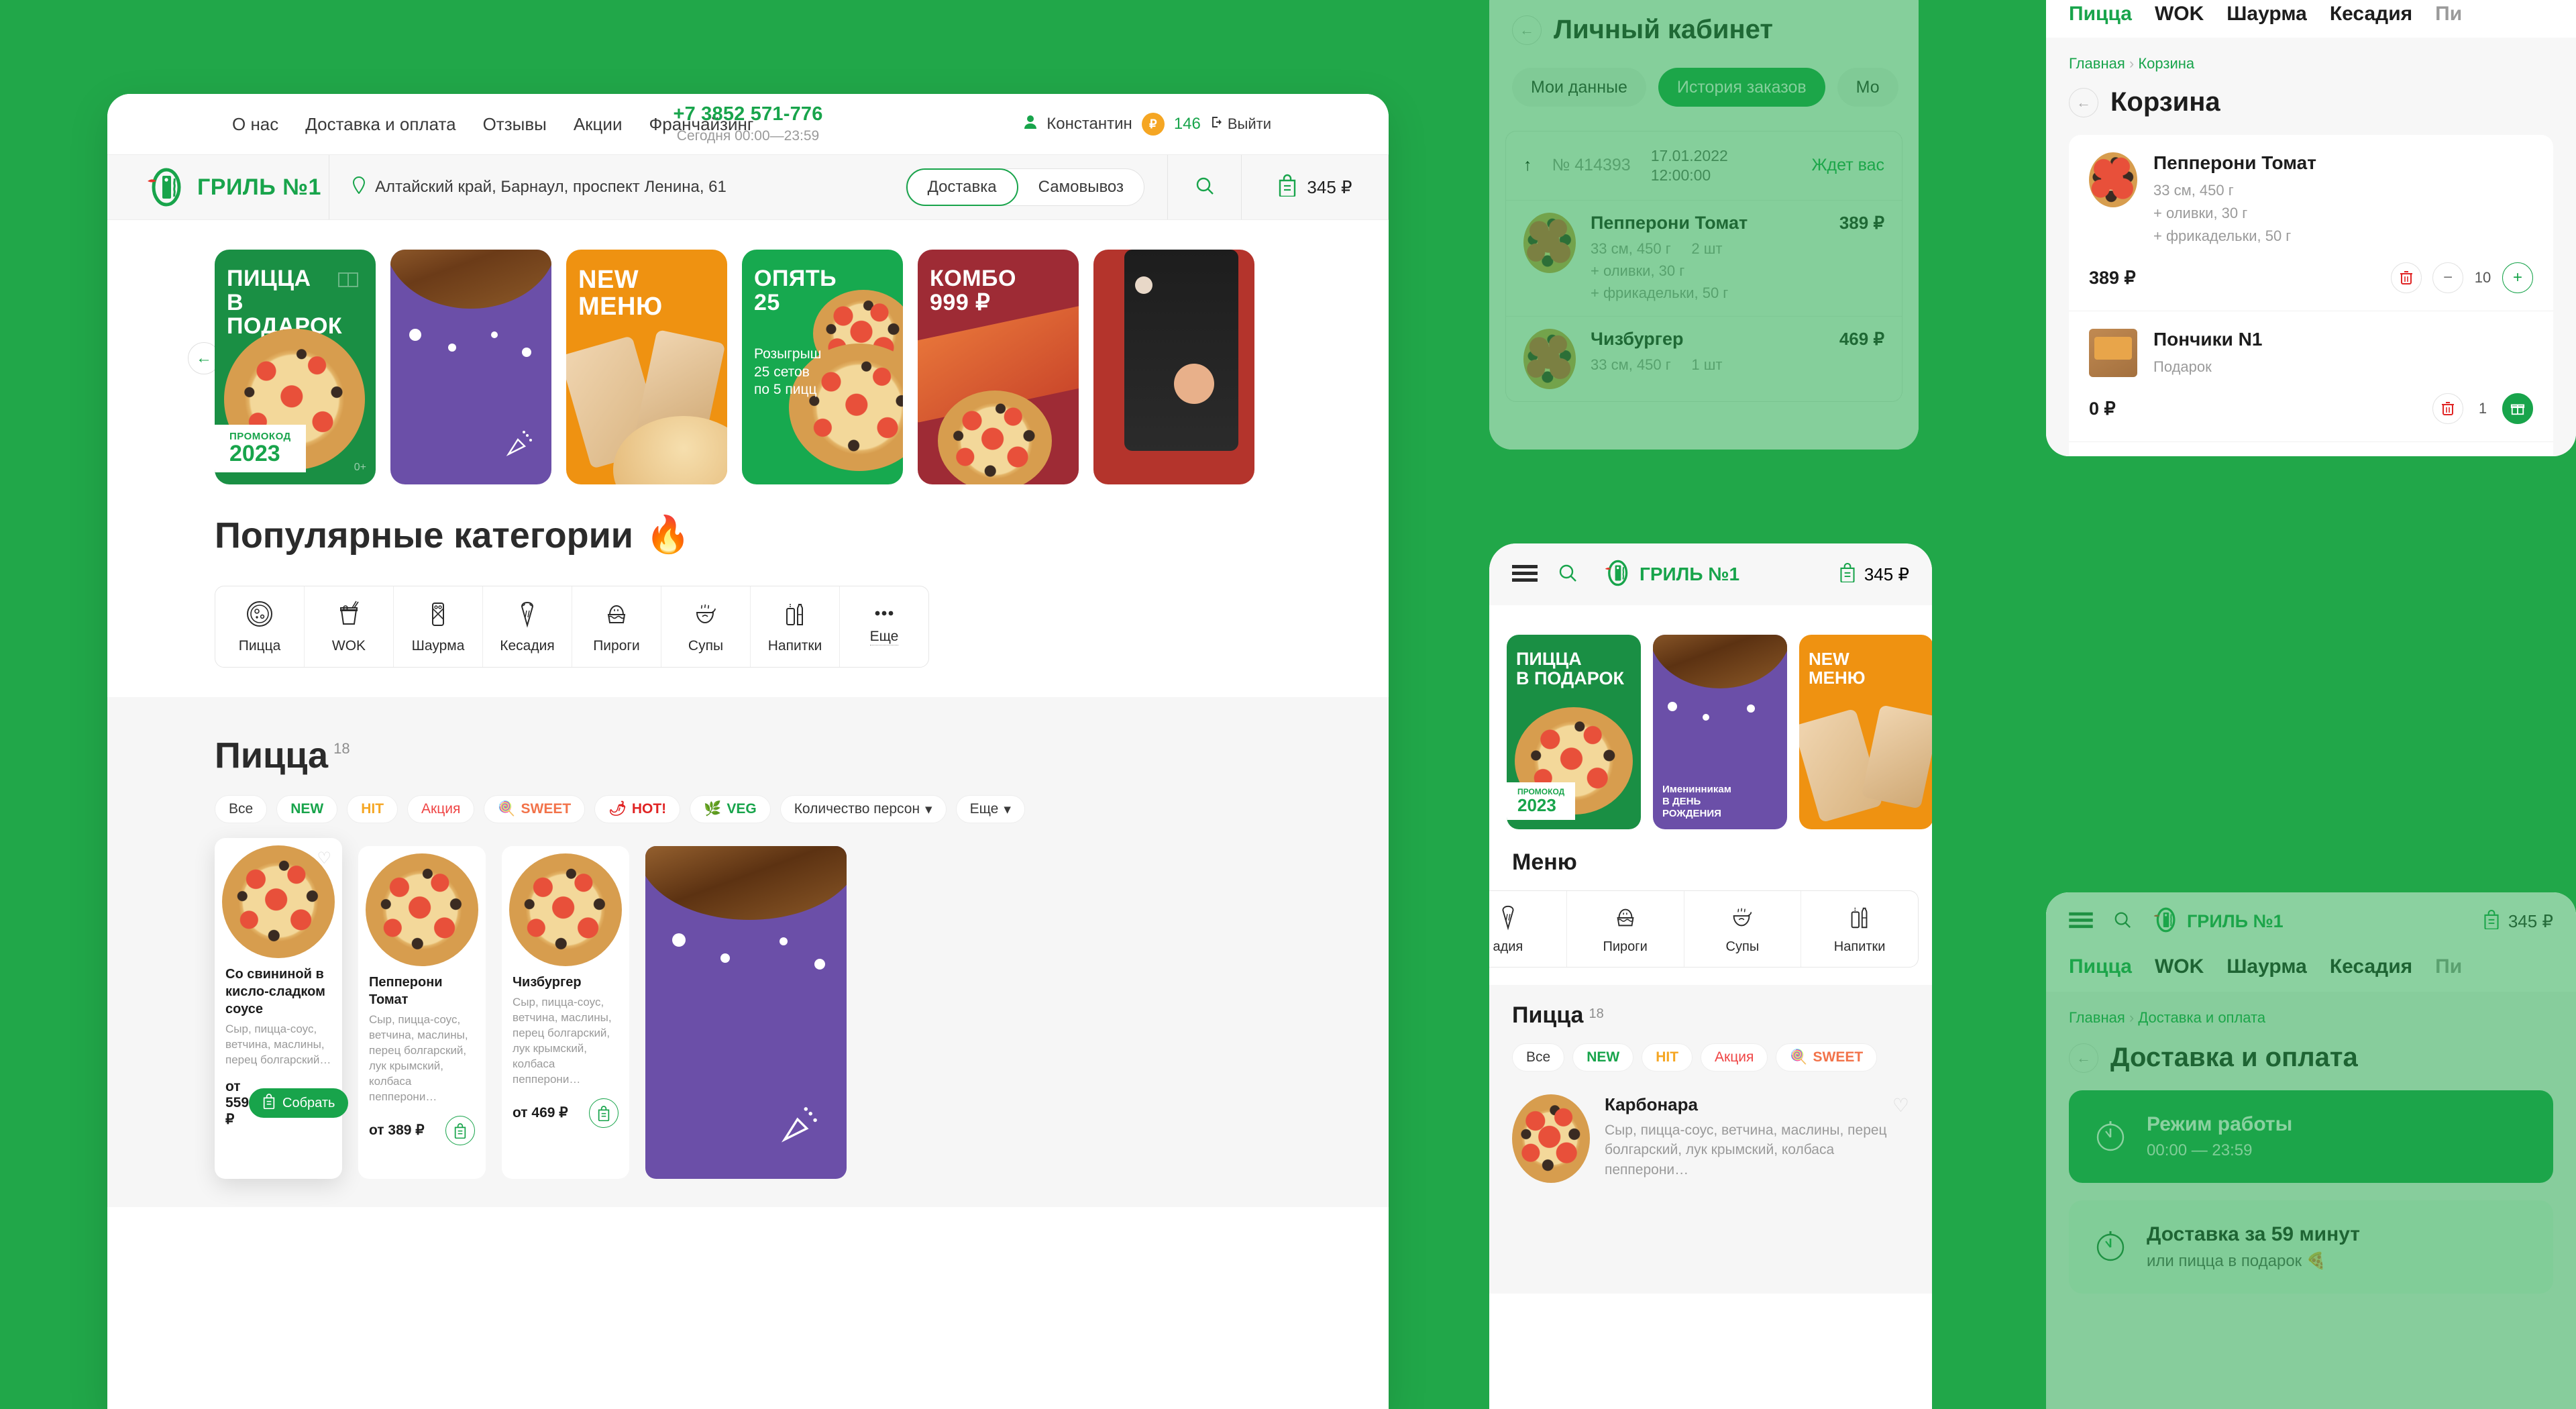  What do you see at coordinates (299, 1103) in the screenshot?
I see `collect-button: Собрать` at bounding box center [299, 1103].